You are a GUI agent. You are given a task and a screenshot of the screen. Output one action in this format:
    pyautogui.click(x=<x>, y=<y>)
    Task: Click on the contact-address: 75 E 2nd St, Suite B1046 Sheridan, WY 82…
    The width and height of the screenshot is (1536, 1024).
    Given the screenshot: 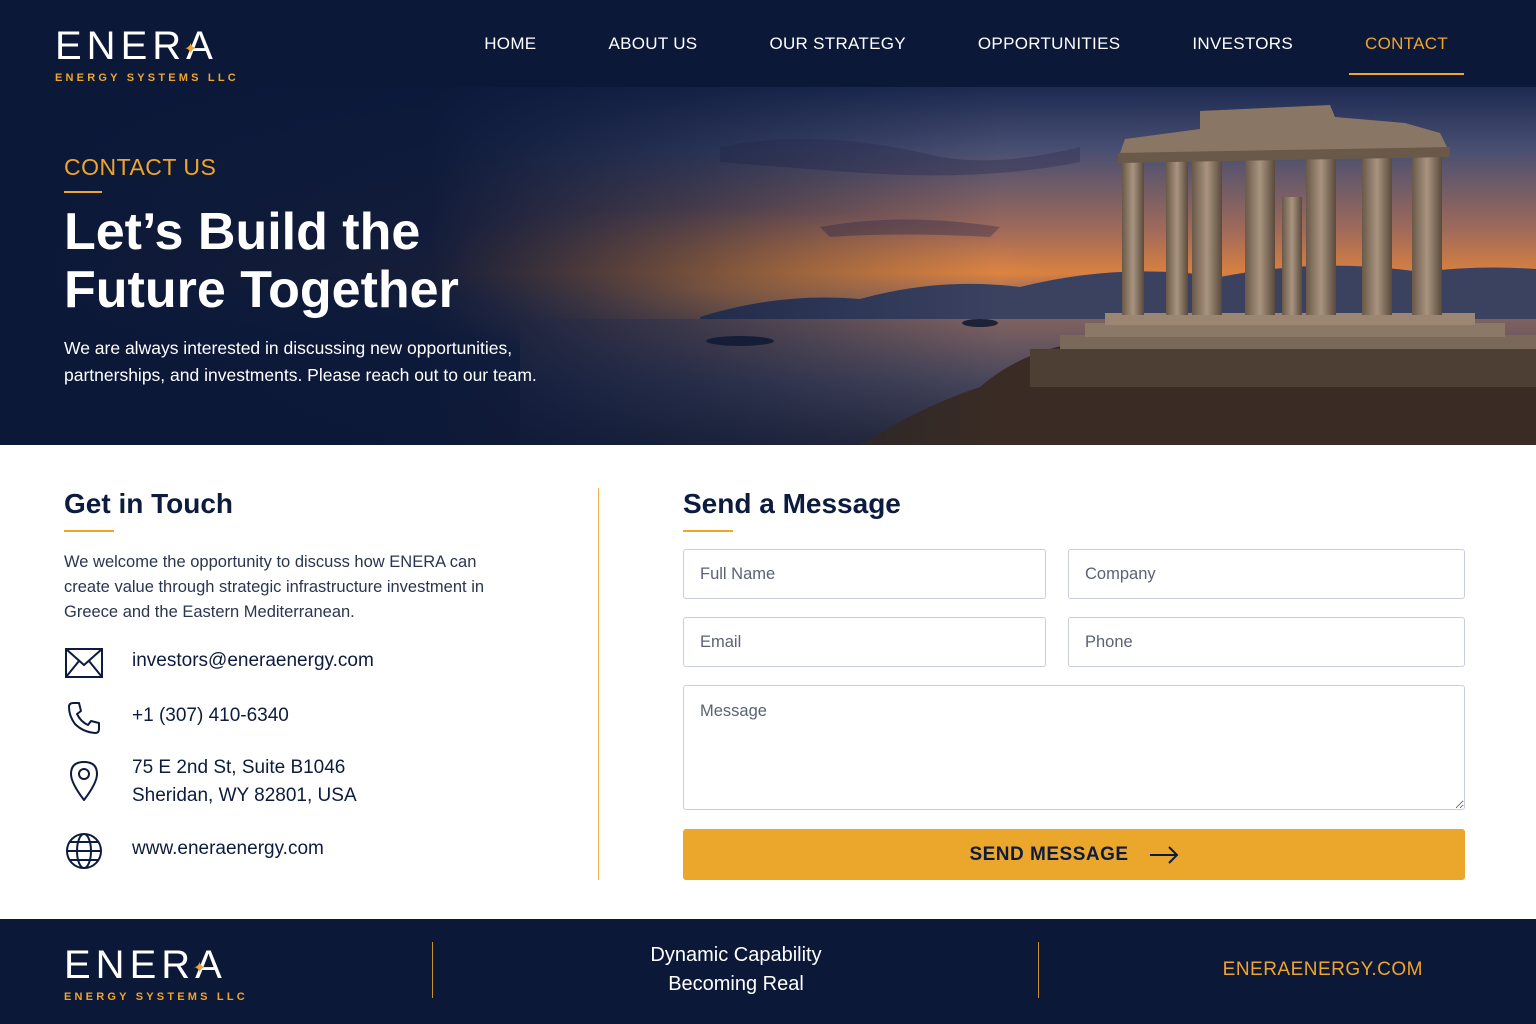 What is the action you would take?
    pyautogui.click(x=244, y=782)
    